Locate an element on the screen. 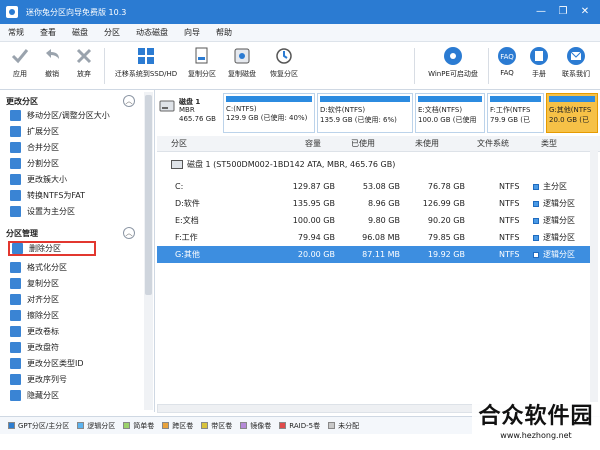 Image resolution: width=600 pixels, height=450 pixels. partition-card-c: C:(NTFS) 129.9 GB (已使用: 40%) is located at coordinates (269, 113).